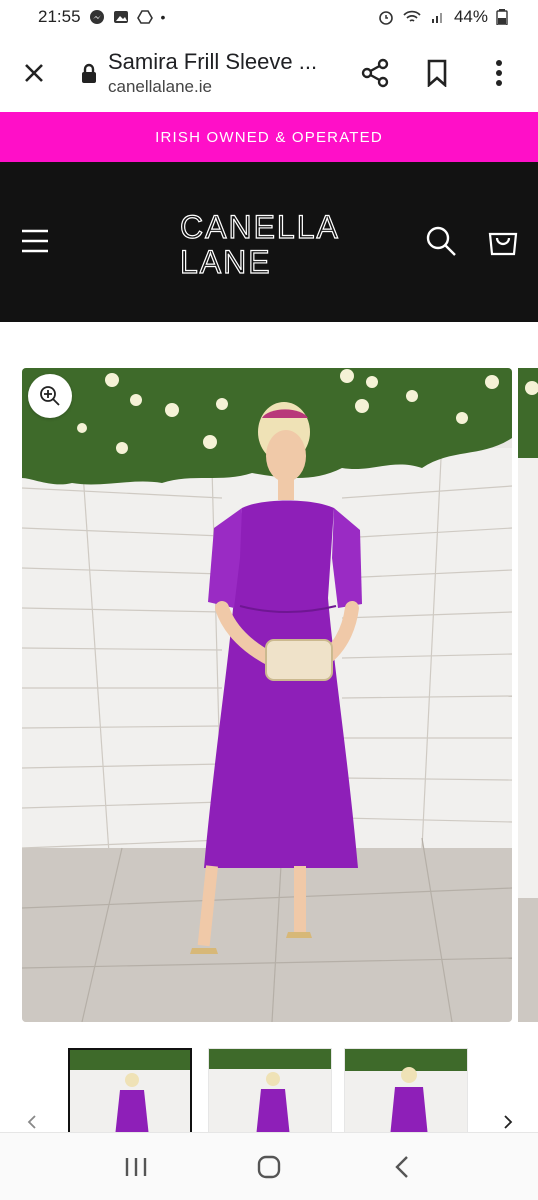  I want to click on bookmark-icon, so click(437, 73).